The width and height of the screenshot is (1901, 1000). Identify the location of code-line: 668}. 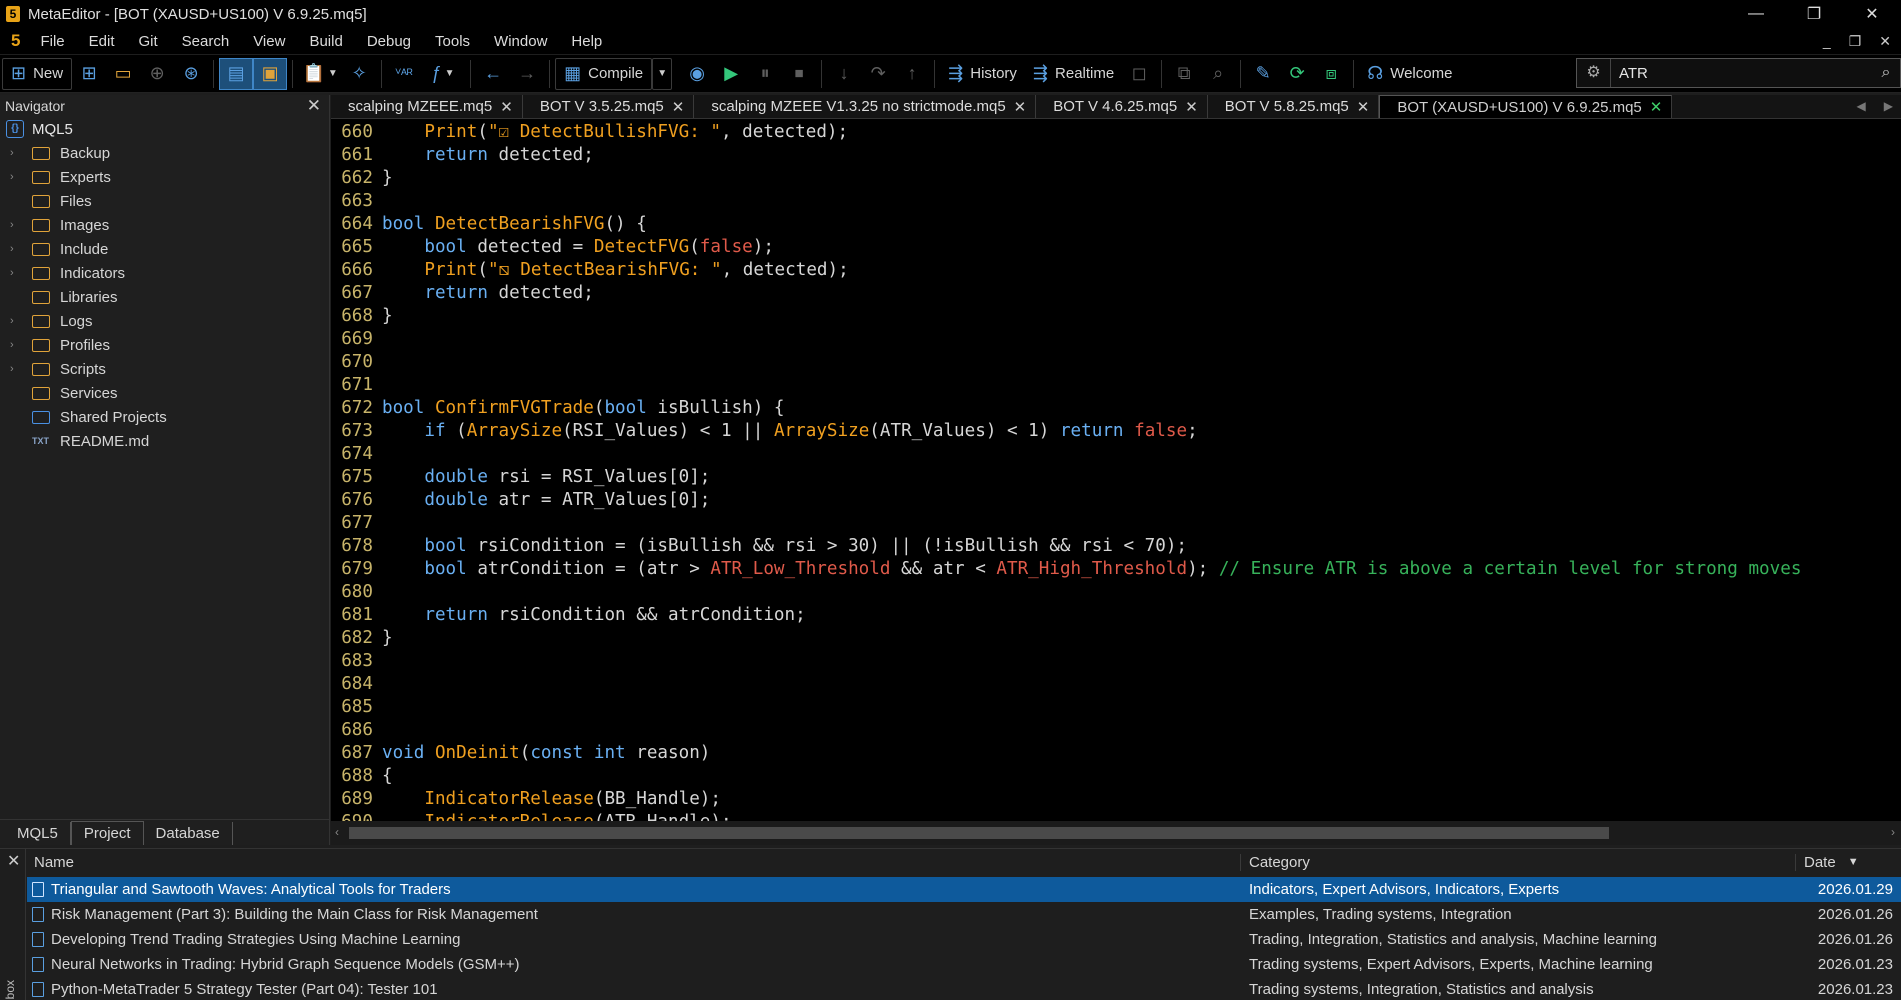
(1116, 316).